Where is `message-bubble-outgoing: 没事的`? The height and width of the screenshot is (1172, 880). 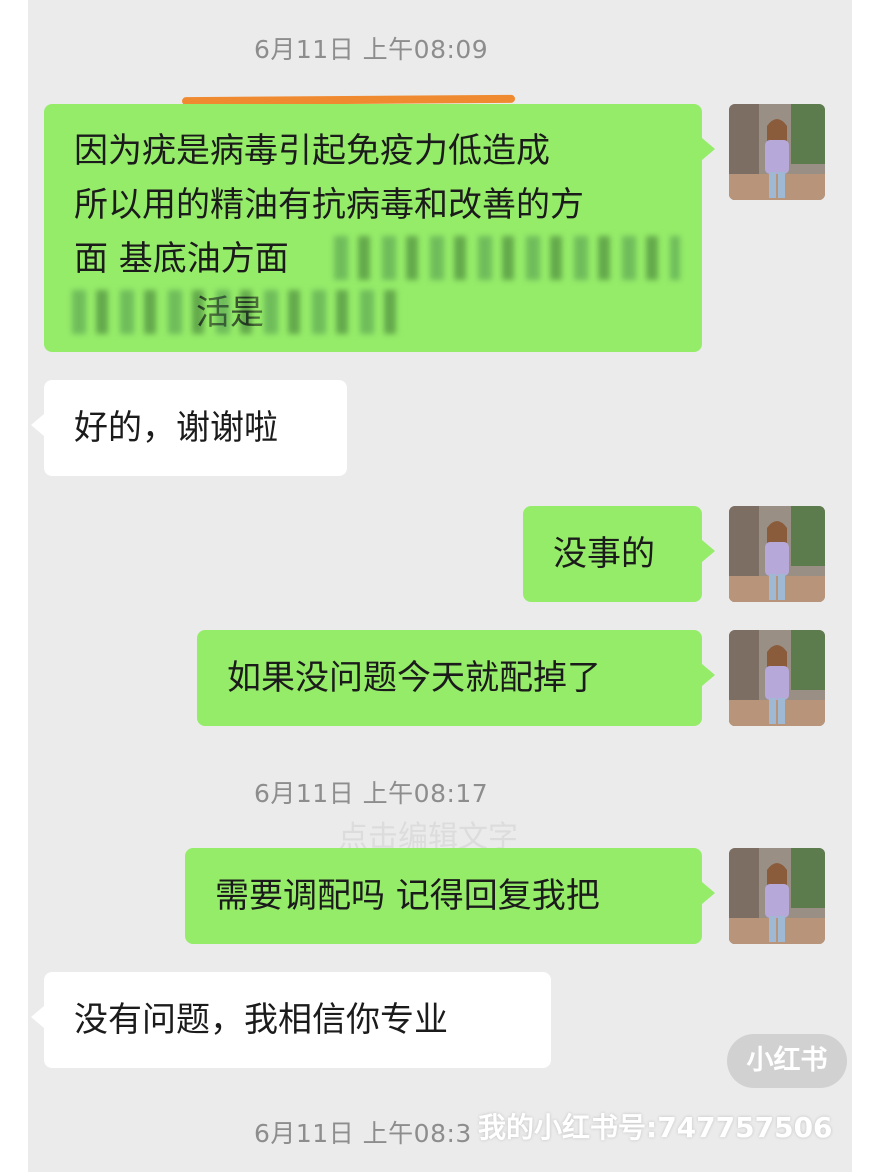
message-bubble-outgoing: 没事的 is located at coordinates (619, 554).